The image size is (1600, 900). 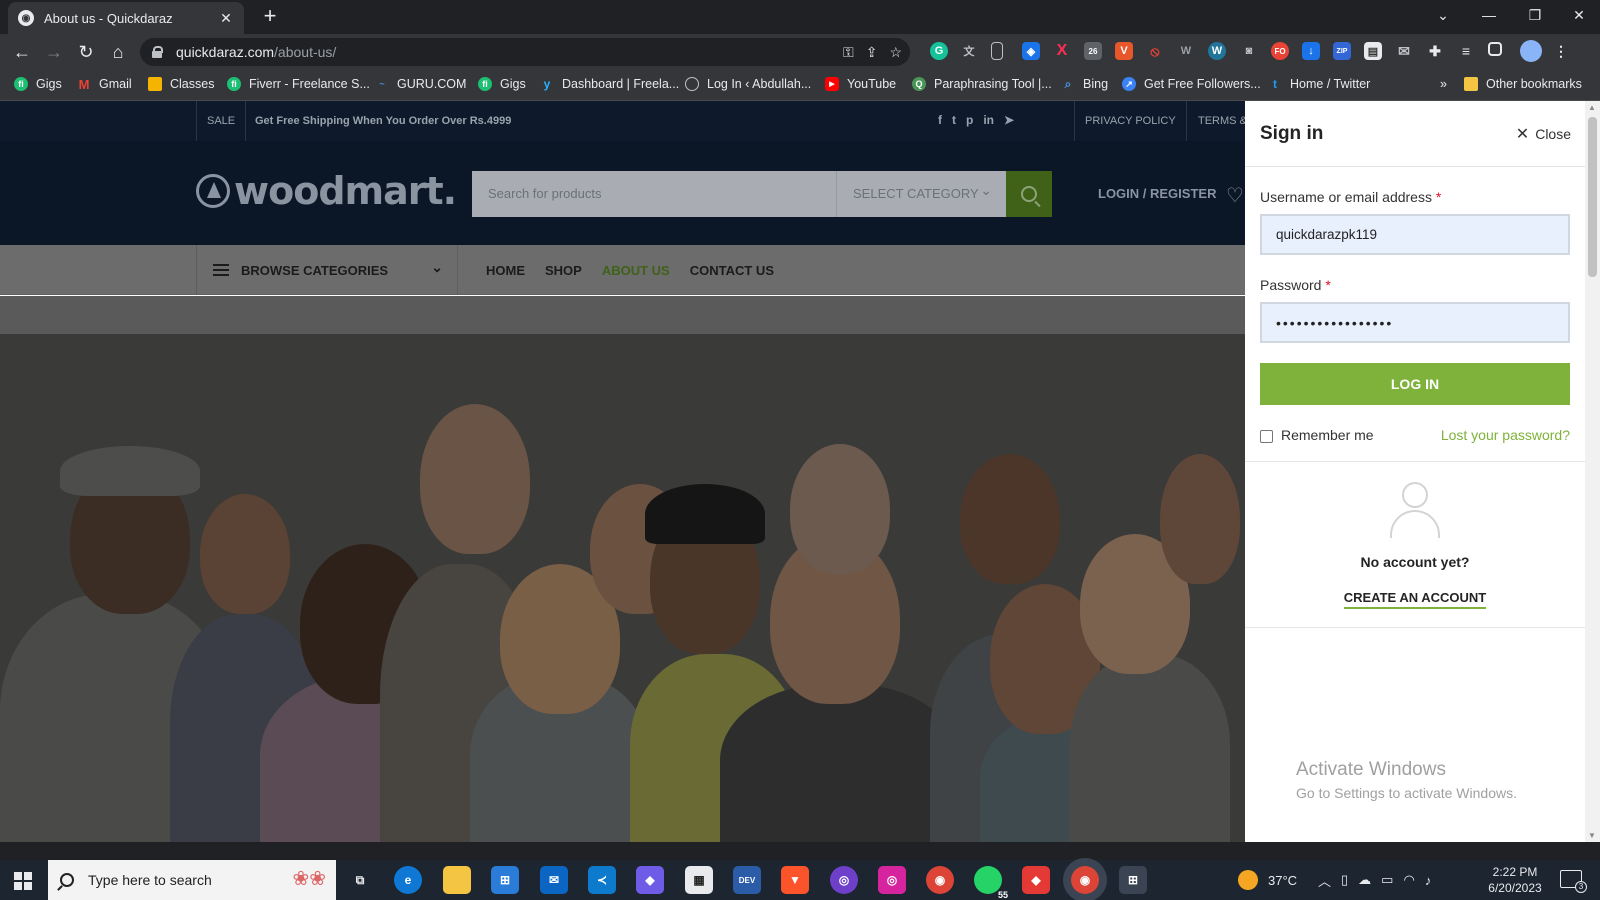 What do you see at coordinates (1466, 51) in the screenshot?
I see `reading-list-icon: ≡` at bounding box center [1466, 51].